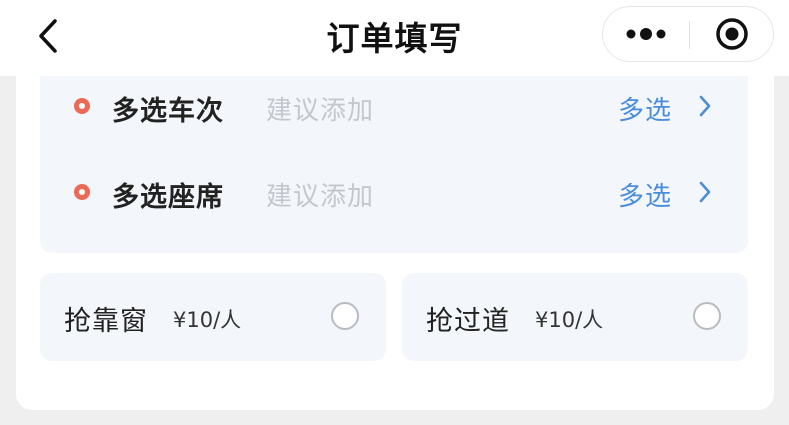  I want to click on more-dots-icon, so click(646, 34).